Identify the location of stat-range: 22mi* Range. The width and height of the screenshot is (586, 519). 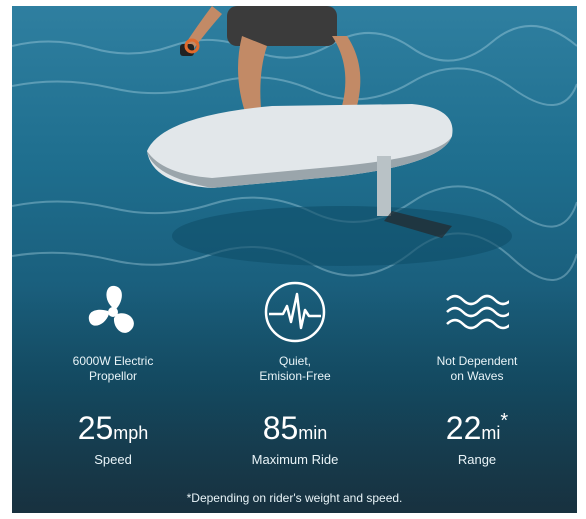
(477, 438).